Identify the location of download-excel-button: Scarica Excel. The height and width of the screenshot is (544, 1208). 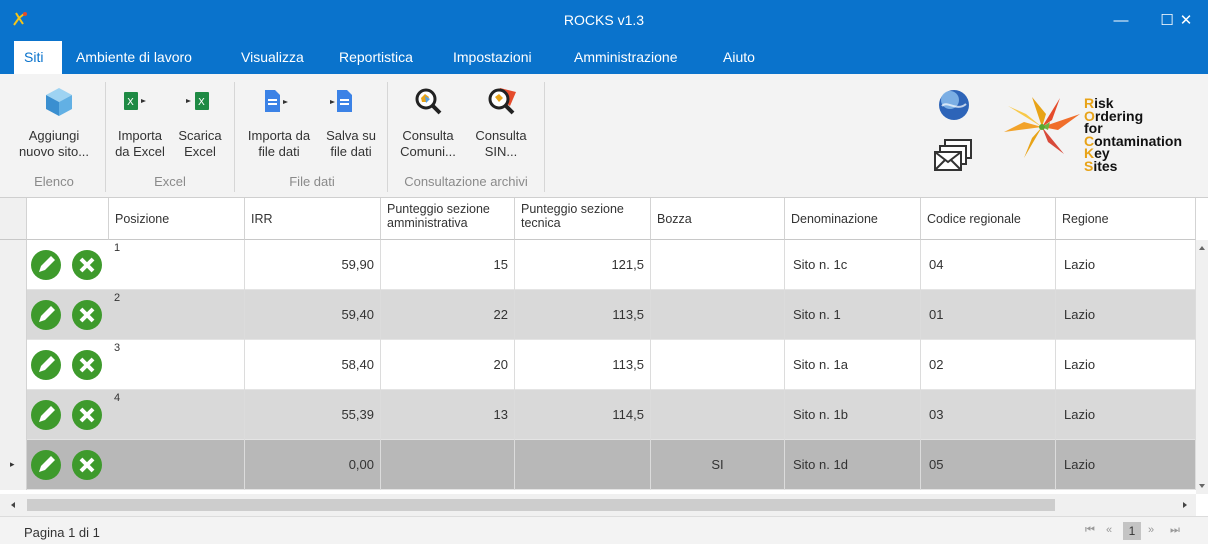
(200, 144).